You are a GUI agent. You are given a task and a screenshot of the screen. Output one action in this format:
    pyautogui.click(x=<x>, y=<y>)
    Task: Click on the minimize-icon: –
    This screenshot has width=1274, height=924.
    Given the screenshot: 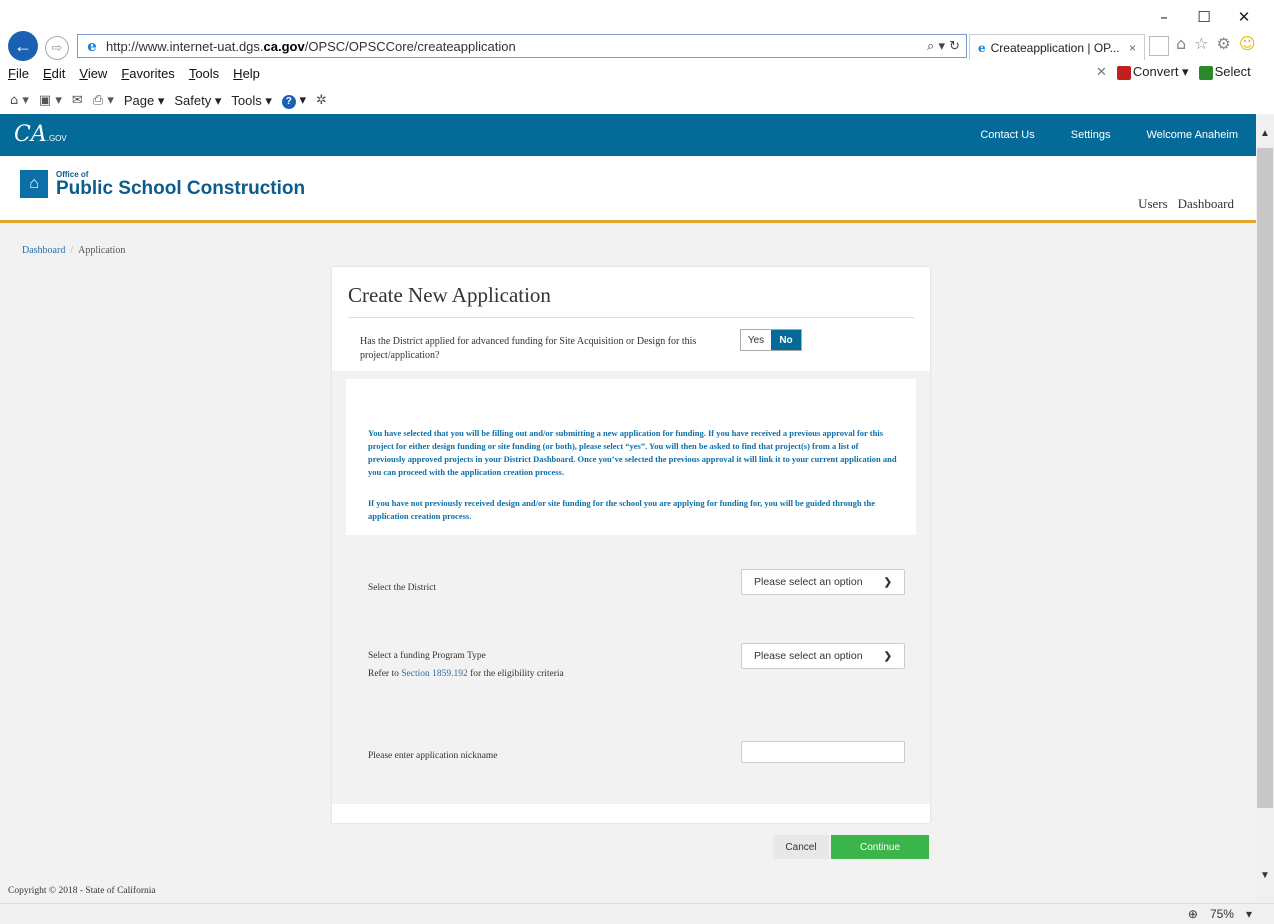 What is the action you would take?
    pyautogui.click(x=1164, y=17)
    